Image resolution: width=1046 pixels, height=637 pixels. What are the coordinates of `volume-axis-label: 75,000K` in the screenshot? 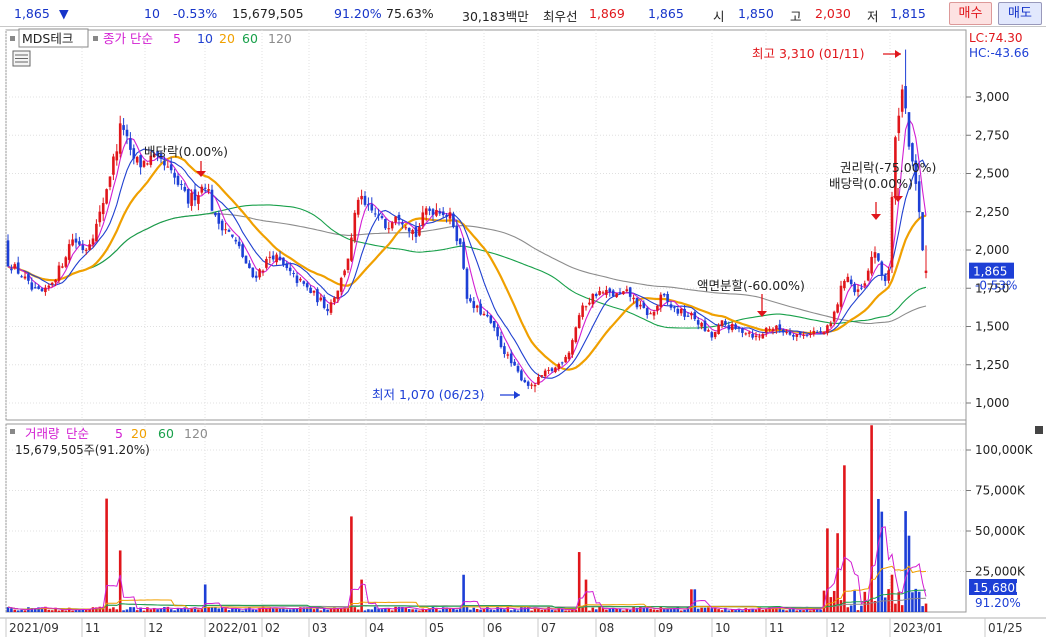 It's located at (1000, 491).